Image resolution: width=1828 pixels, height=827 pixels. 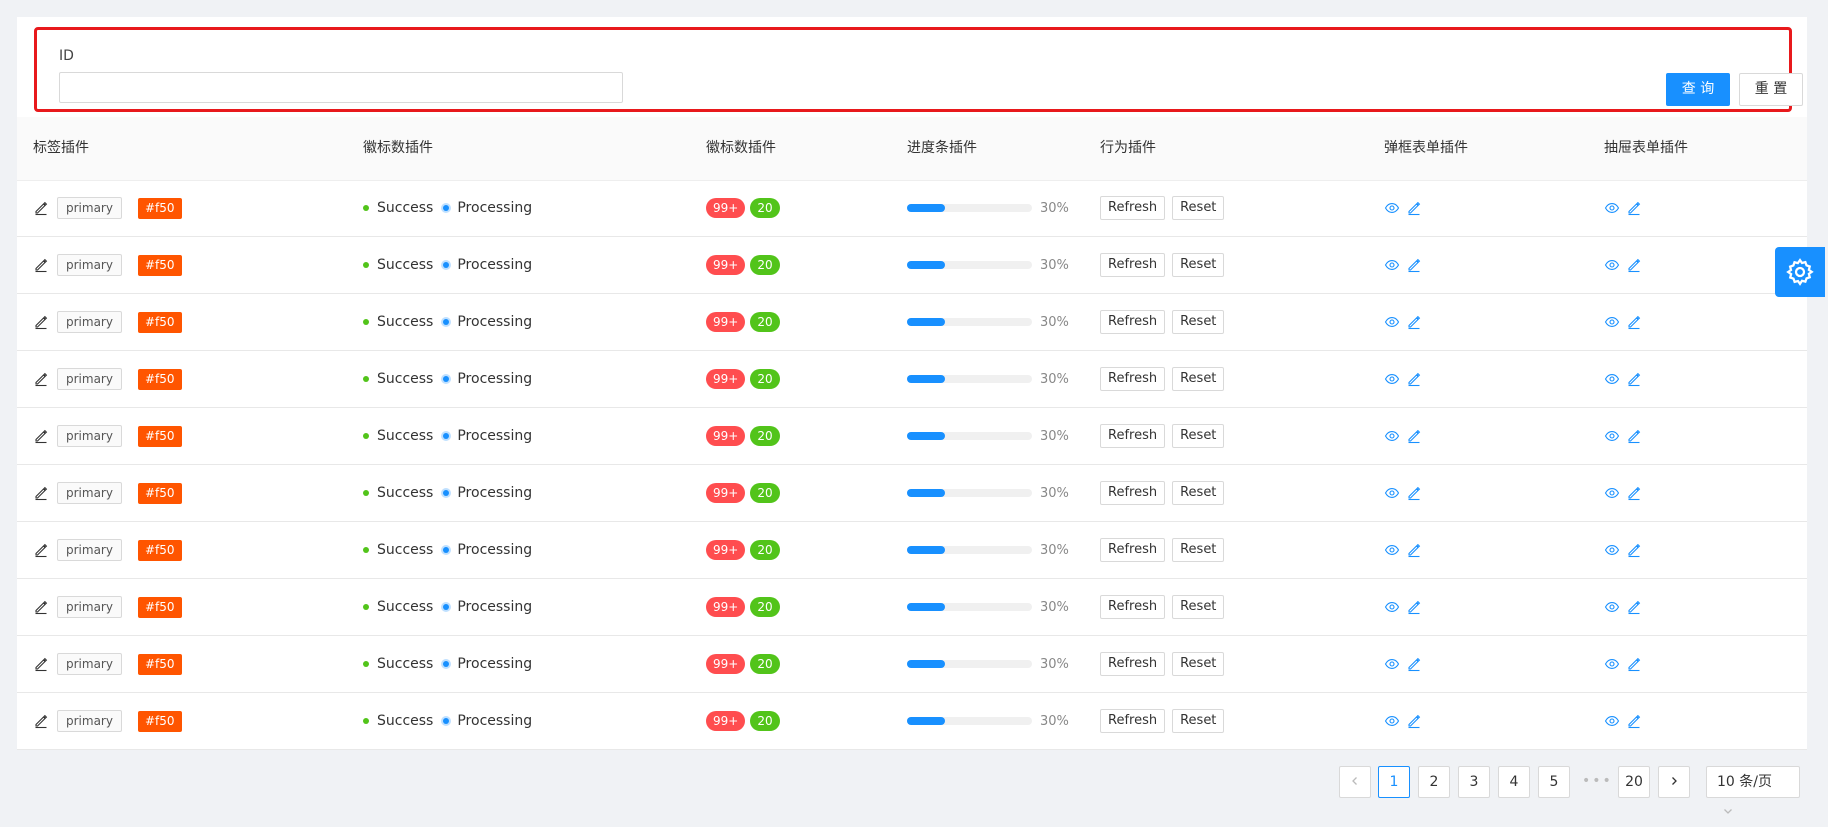 What do you see at coordinates (1514, 782) in the screenshot?
I see `page-button-4: 4` at bounding box center [1514, 782].